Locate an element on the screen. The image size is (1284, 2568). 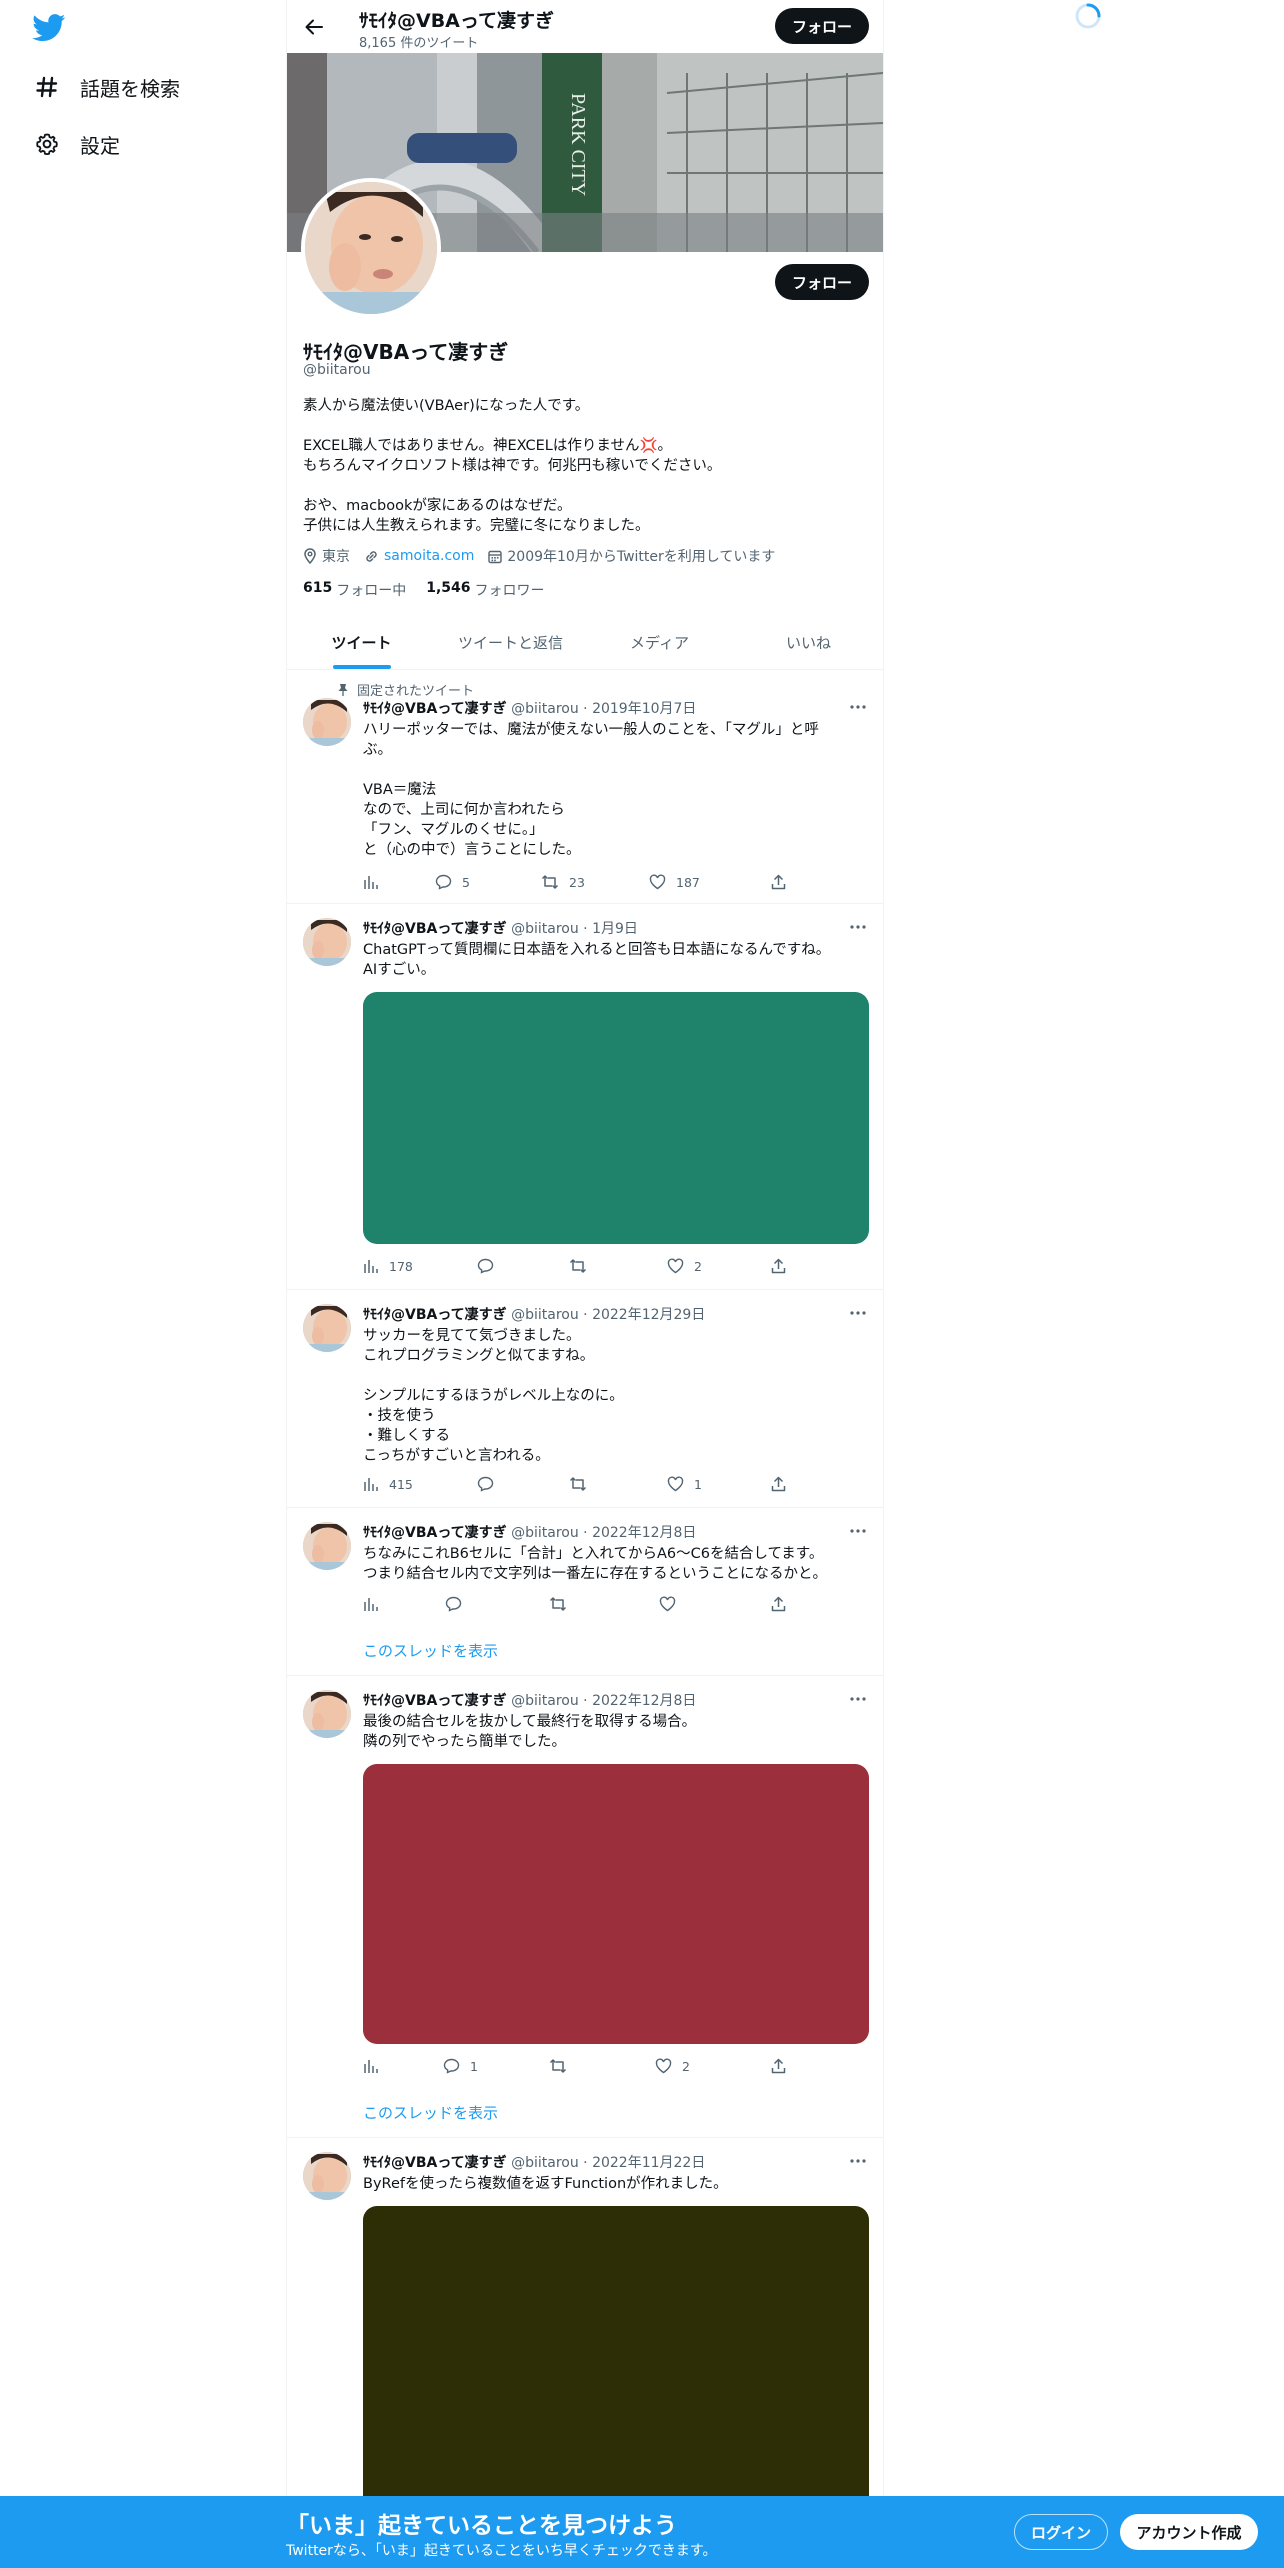
like-button is located at coordinates (667, 1604).